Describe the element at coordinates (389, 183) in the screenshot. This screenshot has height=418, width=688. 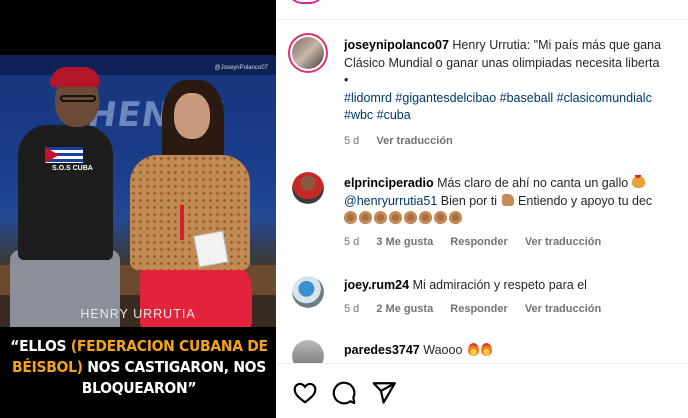
I see `comment-username: elprinciperadio` at that location.